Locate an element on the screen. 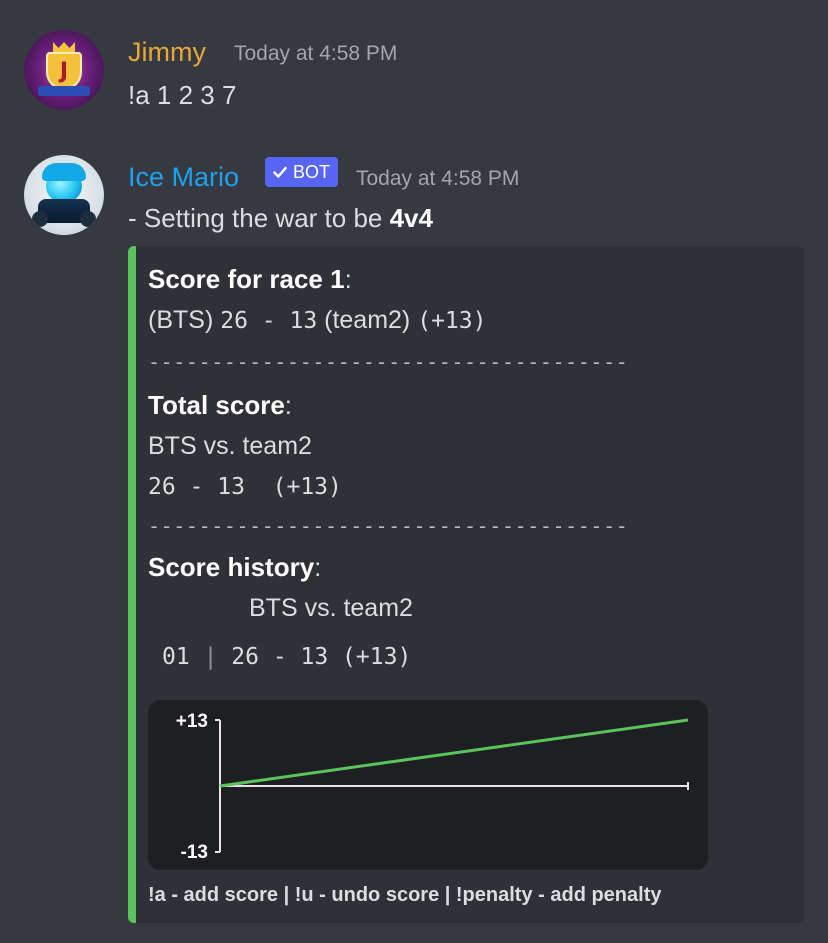 This screenshot has width=828, height=943. username: Jimmy is located at coordinates (167, 52).